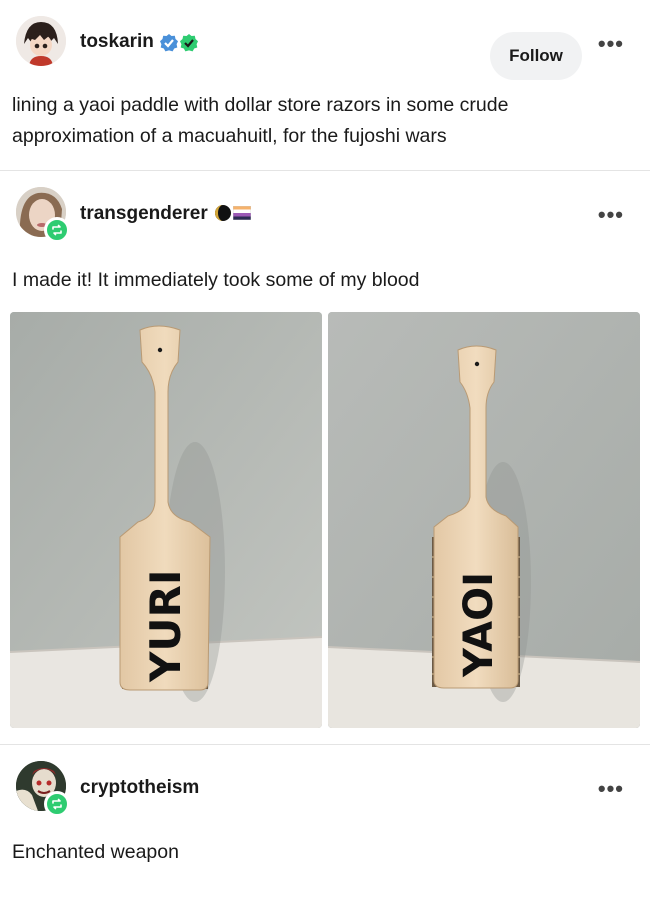 This screenshot has width=650, height=900. I want to click on checkmark-badge-icon, so click(189, 45).